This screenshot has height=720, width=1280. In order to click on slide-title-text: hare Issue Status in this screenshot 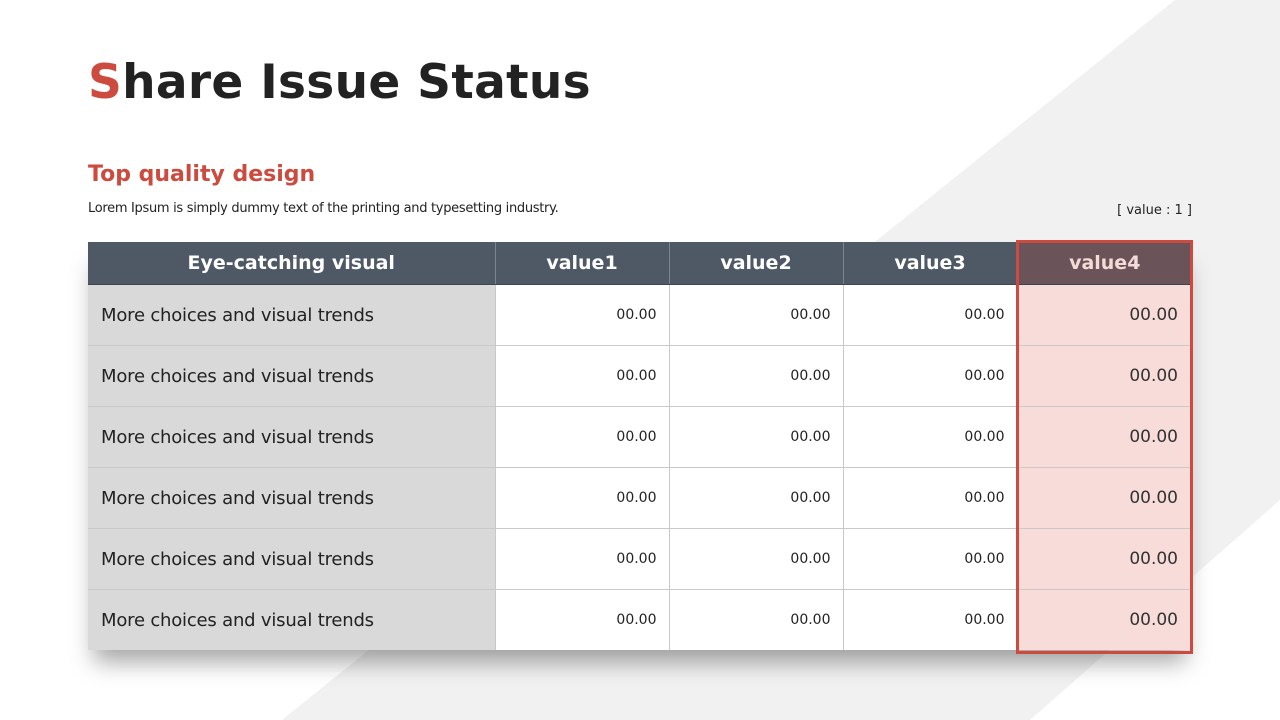, I will do `click(356, 82)`.